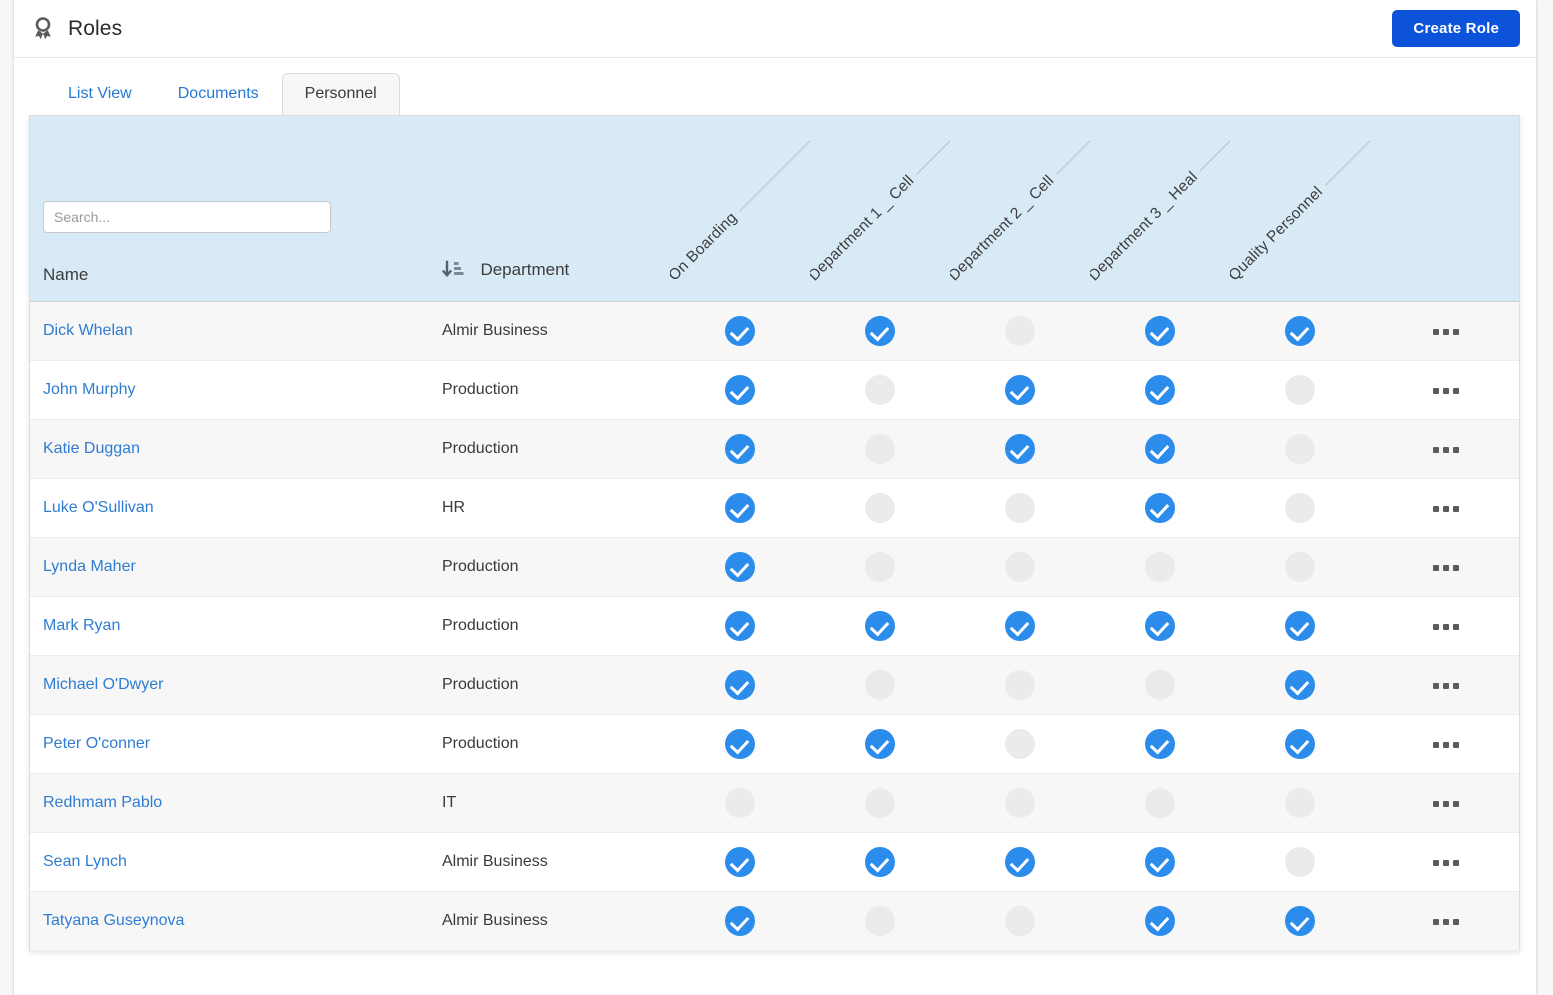 The width and height of the screenshot is (1553, 995). What do you see at coordinates (85, 861) in the screenshot?
I see `person-name-link: Sean Lynch` at bounding box center [85, 861].